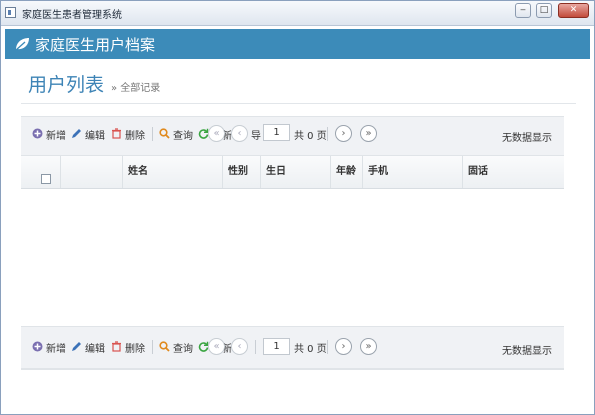 Image resolution: width=595 pixels, height=415 pixels. What do you see at coordinates (347, 172) in the screenshot?
I see `column-age: 年龄` at bounding box center [347, 172].